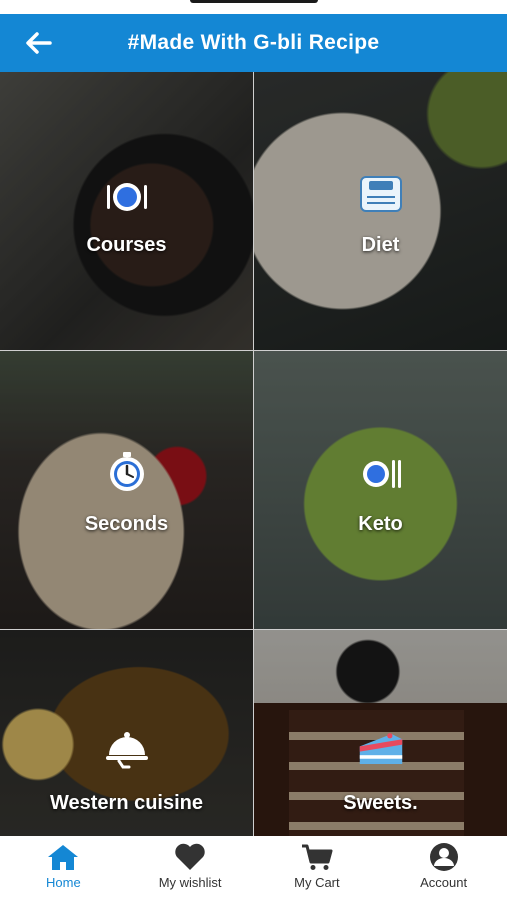 Image resolution: width=507 pixels, height=900 pixels. Describe the element at coordinates (380, 245) in the screenshot. I see `category-label: Diet` at that location.